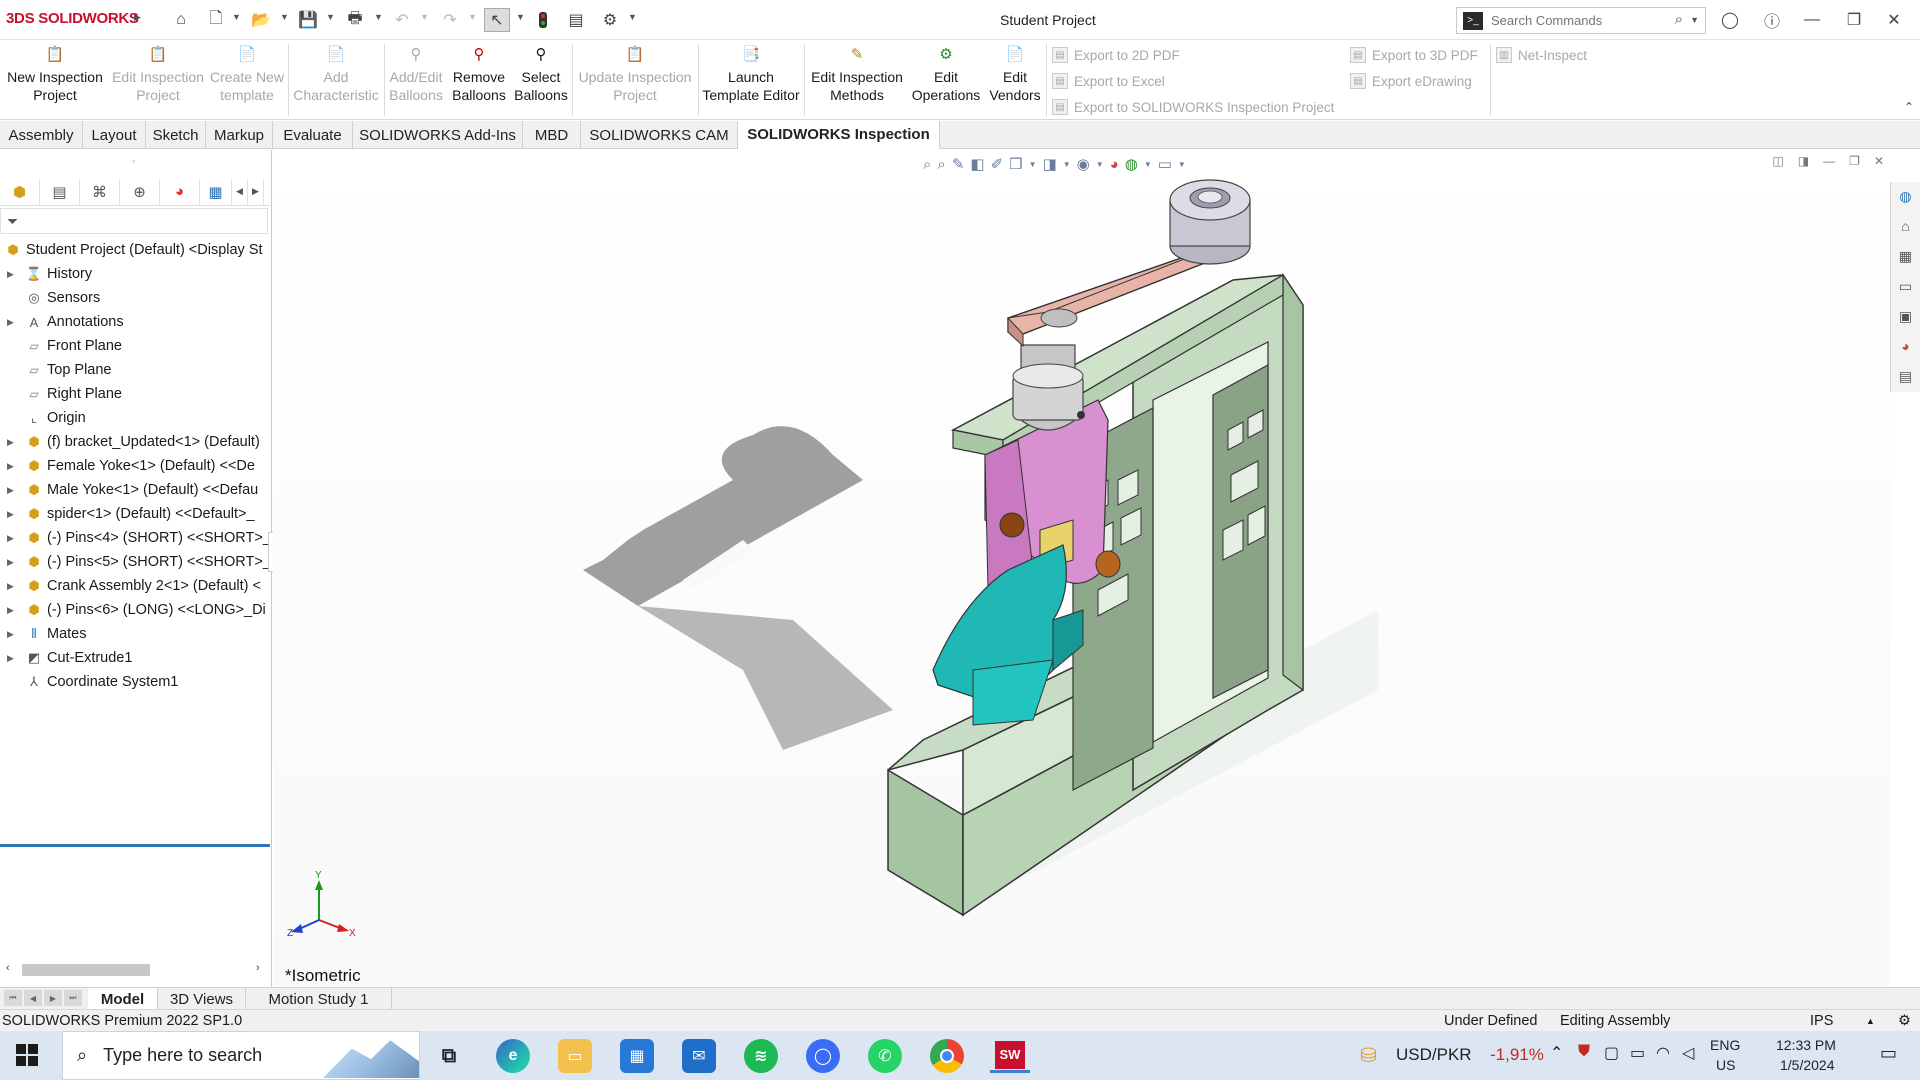 The height and width of the screenshot is (1080, 1920). What do you see at coordinates (497, 20) in the screenshot?
I see `select-cursor-icon: ↖` at bounding box center [497, 20].